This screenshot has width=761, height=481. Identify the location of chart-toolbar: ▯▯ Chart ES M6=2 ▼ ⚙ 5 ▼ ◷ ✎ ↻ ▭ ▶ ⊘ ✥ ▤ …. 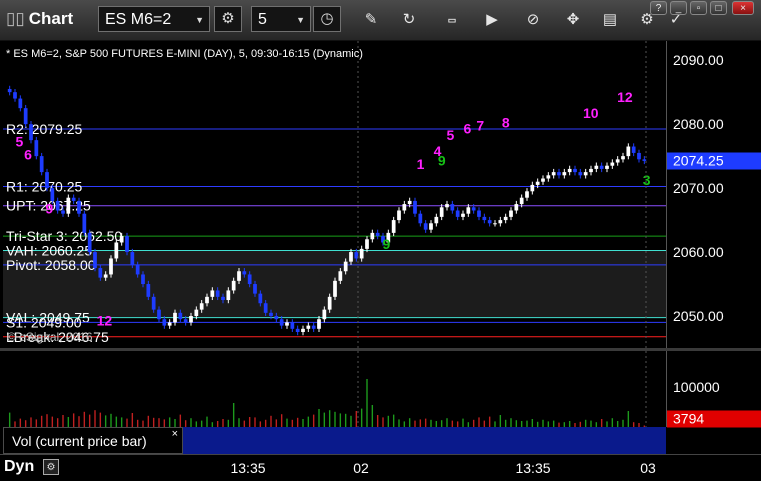
(380, 20).